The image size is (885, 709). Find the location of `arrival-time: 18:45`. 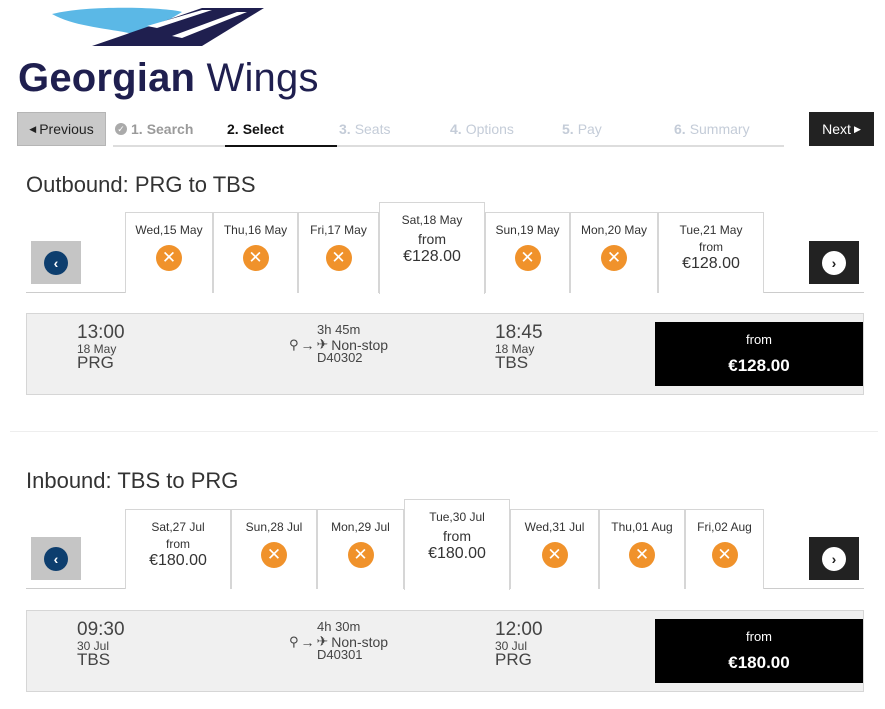

arrival-time: 18:45 is located at coordinates (519, 332).